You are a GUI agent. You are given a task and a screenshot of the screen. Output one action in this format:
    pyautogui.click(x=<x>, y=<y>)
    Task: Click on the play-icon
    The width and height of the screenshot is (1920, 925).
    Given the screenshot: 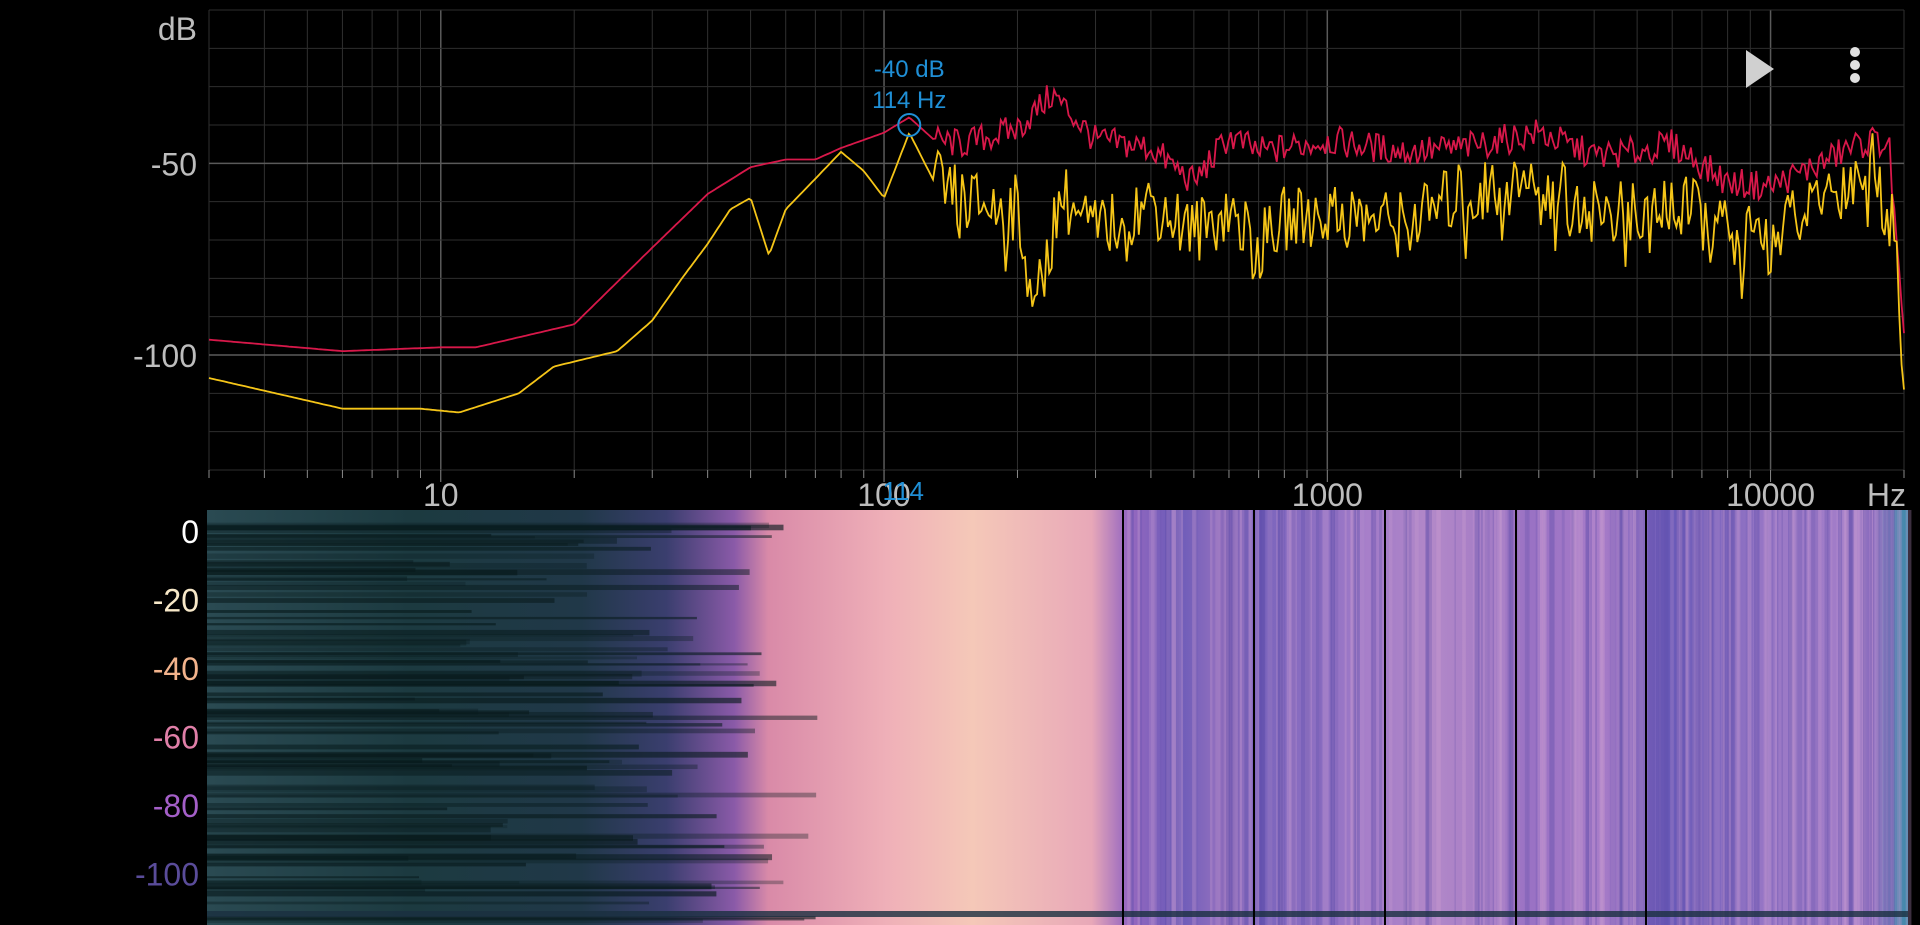 What is the action you would take?
    pyautogui.click(x=1760, y=69)
    